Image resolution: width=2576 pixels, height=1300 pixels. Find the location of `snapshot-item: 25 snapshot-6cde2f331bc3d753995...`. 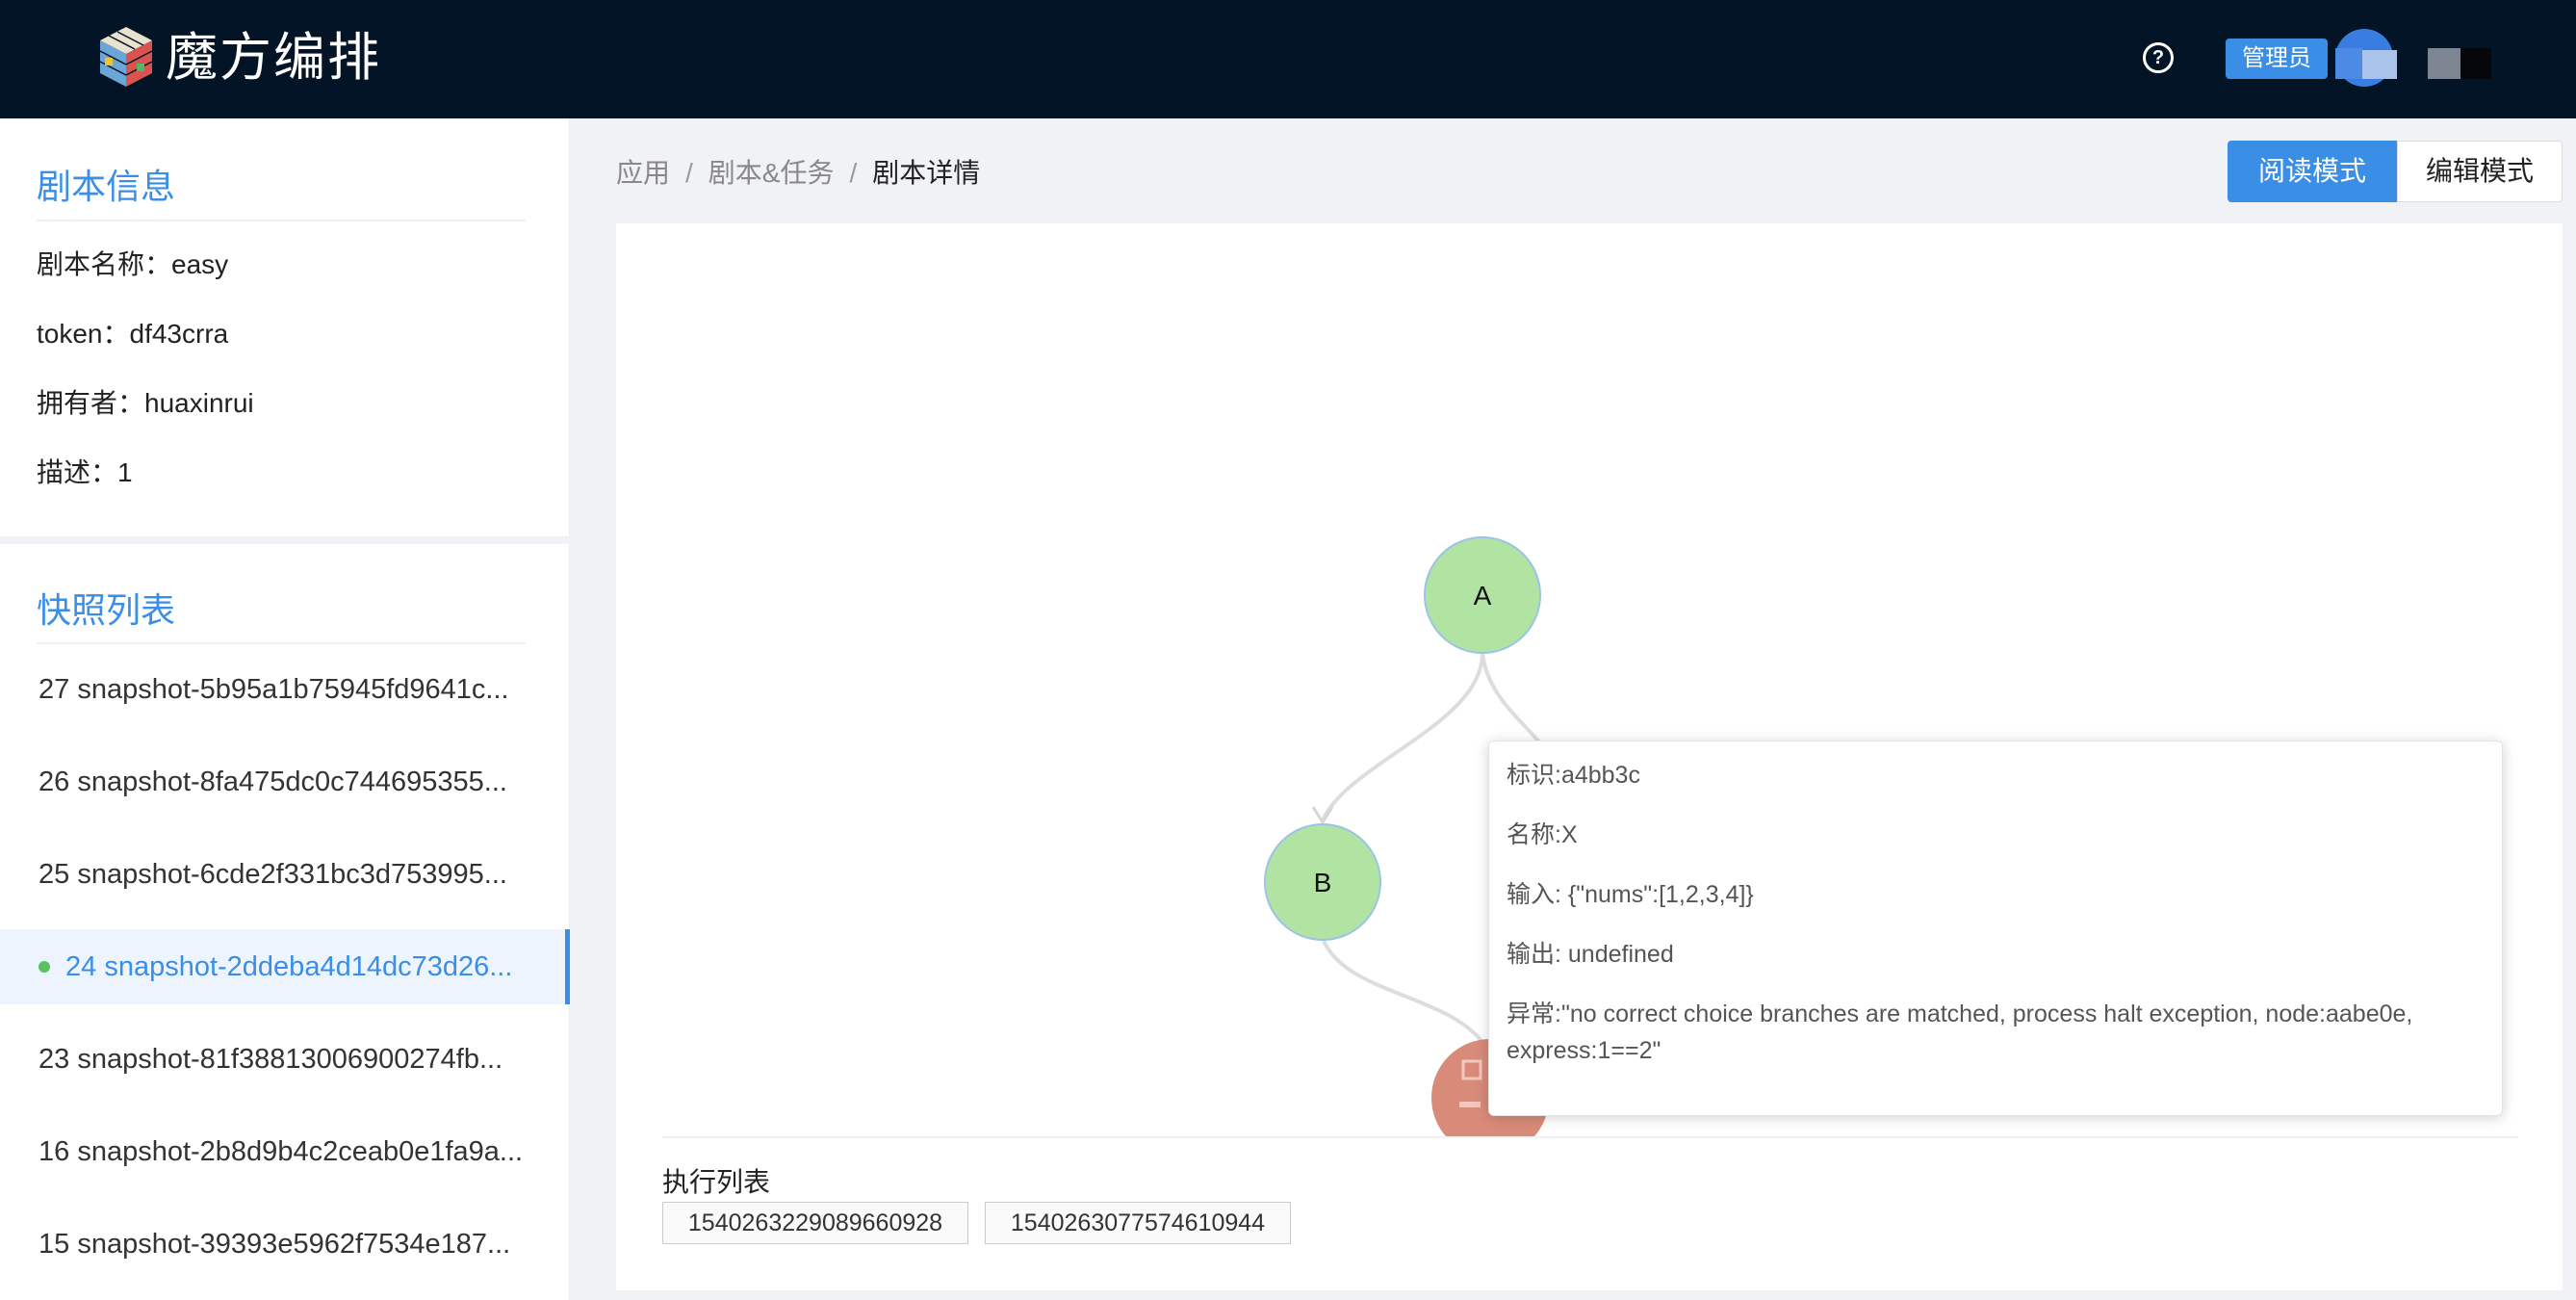

snapshot-item: 25 snapshot-6cde2f331bc3d753995... is located at coordinates (285, 874).